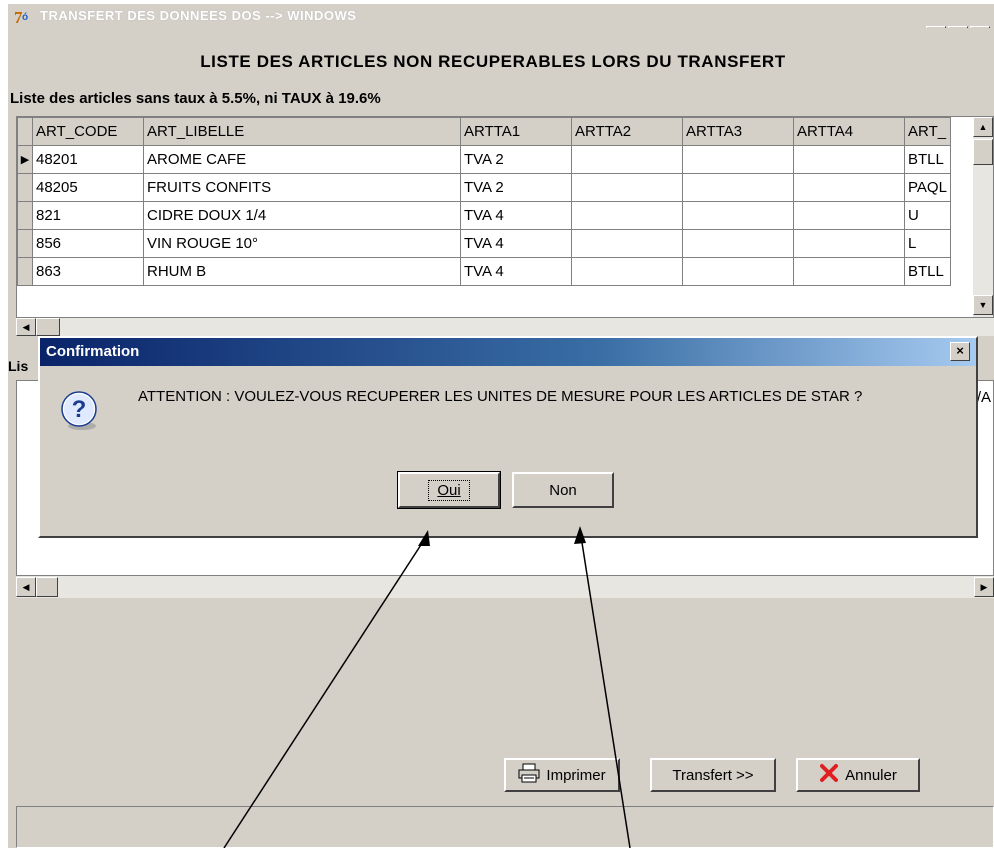  I want to click on column-header: ART_, so click(927, 131).